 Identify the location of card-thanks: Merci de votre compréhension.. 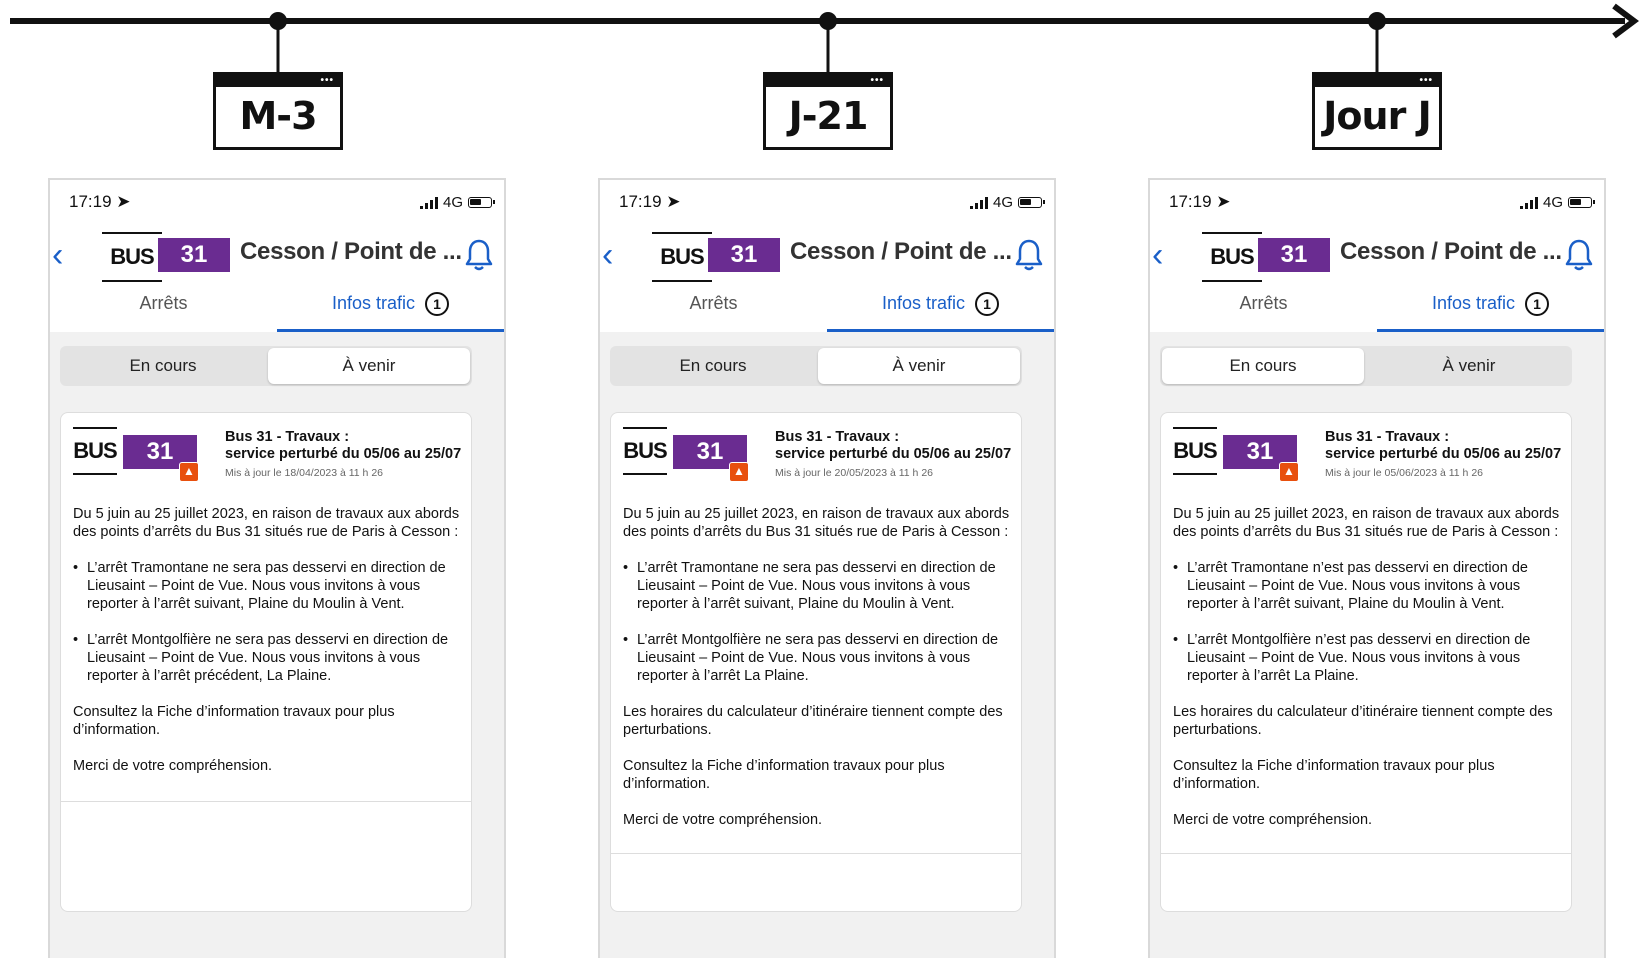
(723, 820).